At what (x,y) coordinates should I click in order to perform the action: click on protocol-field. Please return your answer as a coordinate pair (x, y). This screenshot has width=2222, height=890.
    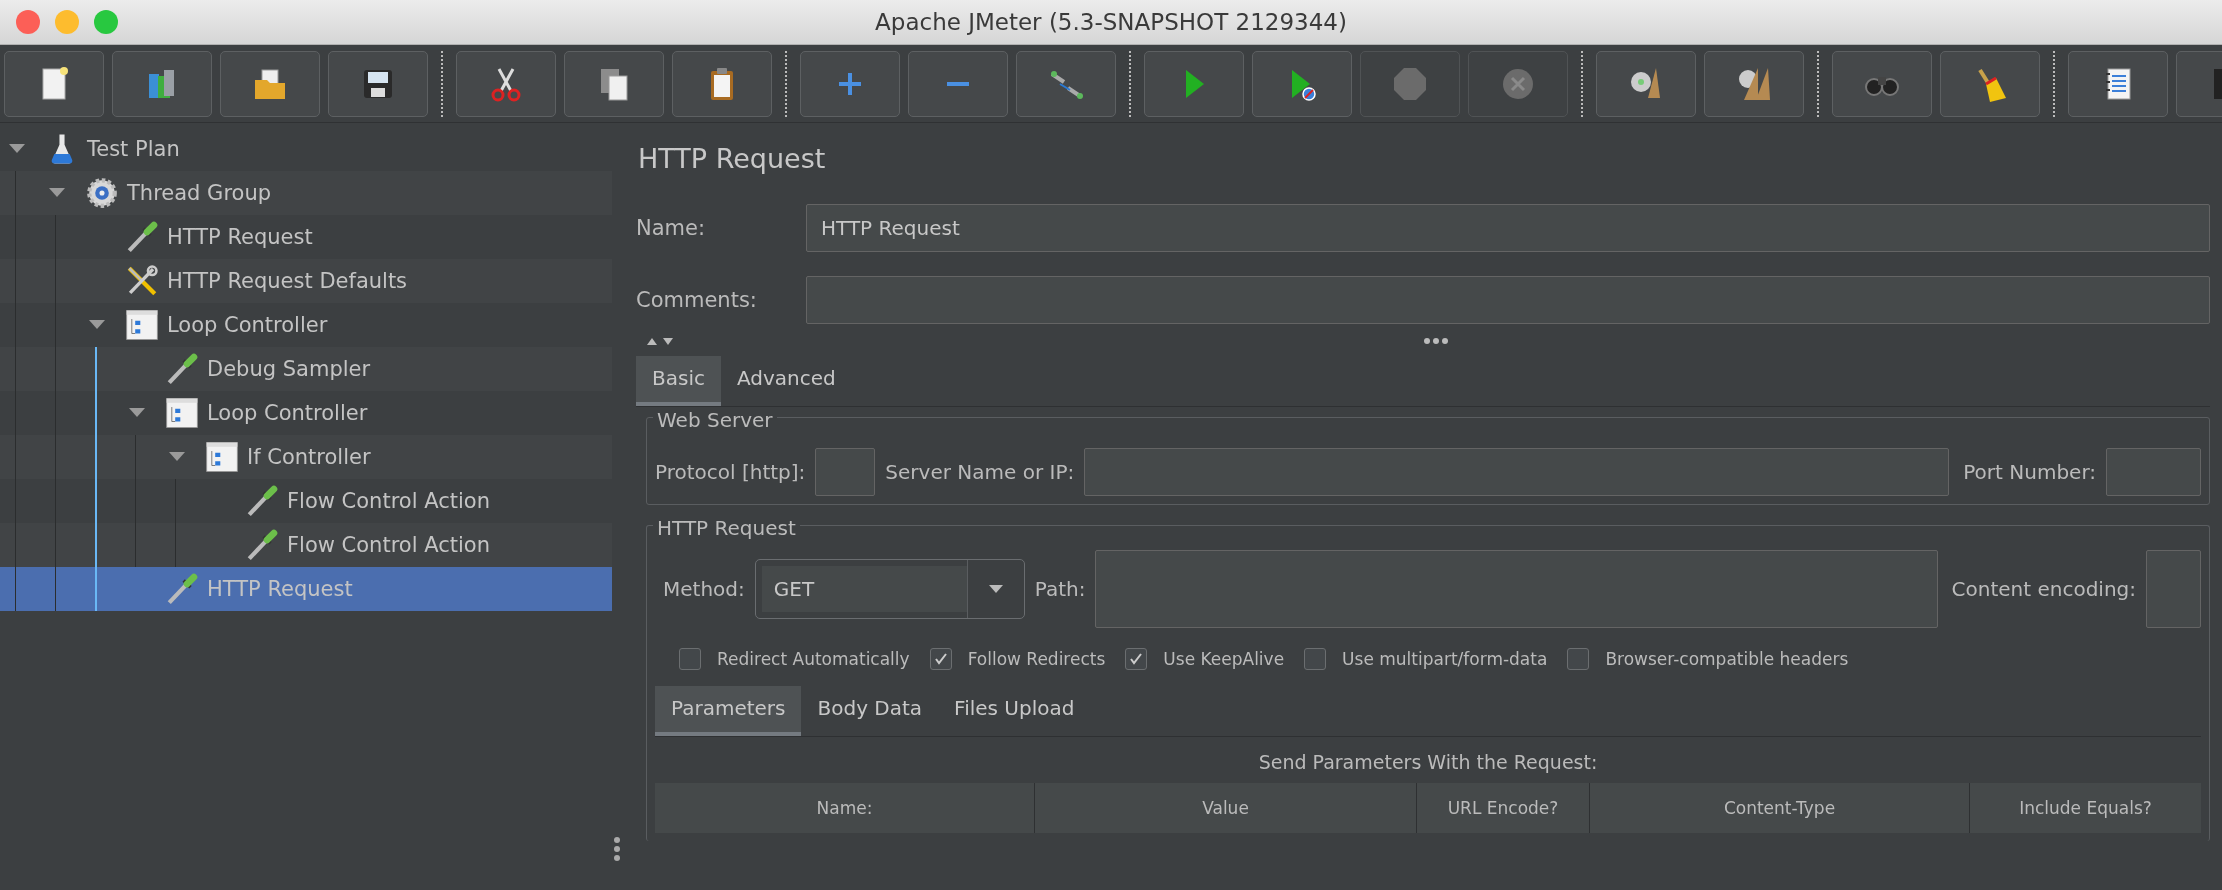
    Looking at the image, I should click on (845, 472).